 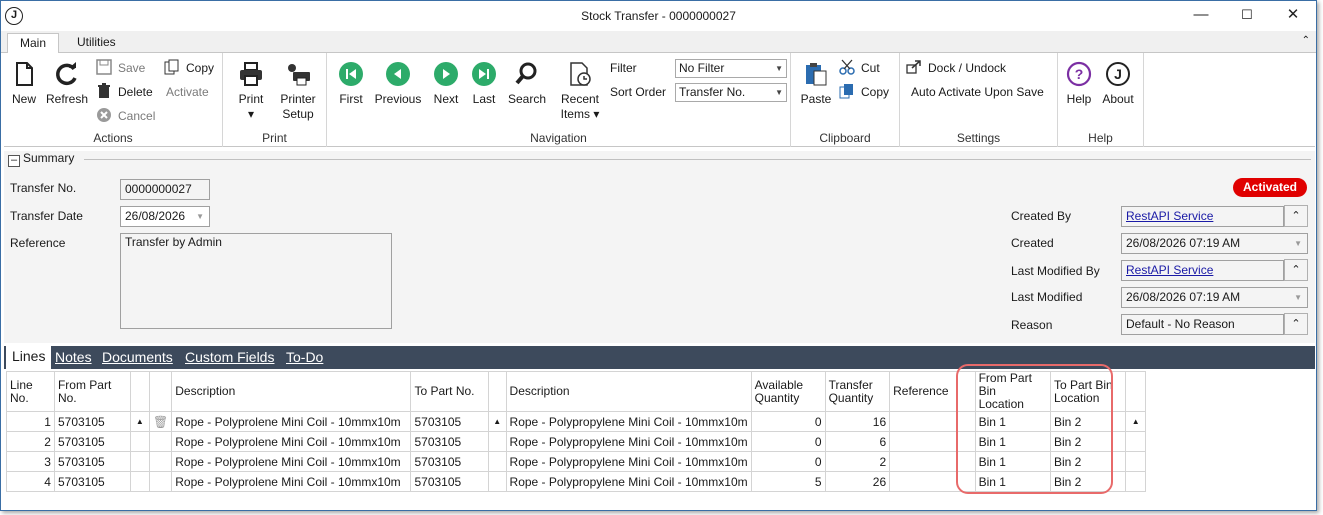 What do you see at coordinates (731, 92) in the screenshot?
I see `sort-order-select: Transfer No. ▼` at bounding box center [731, 92].